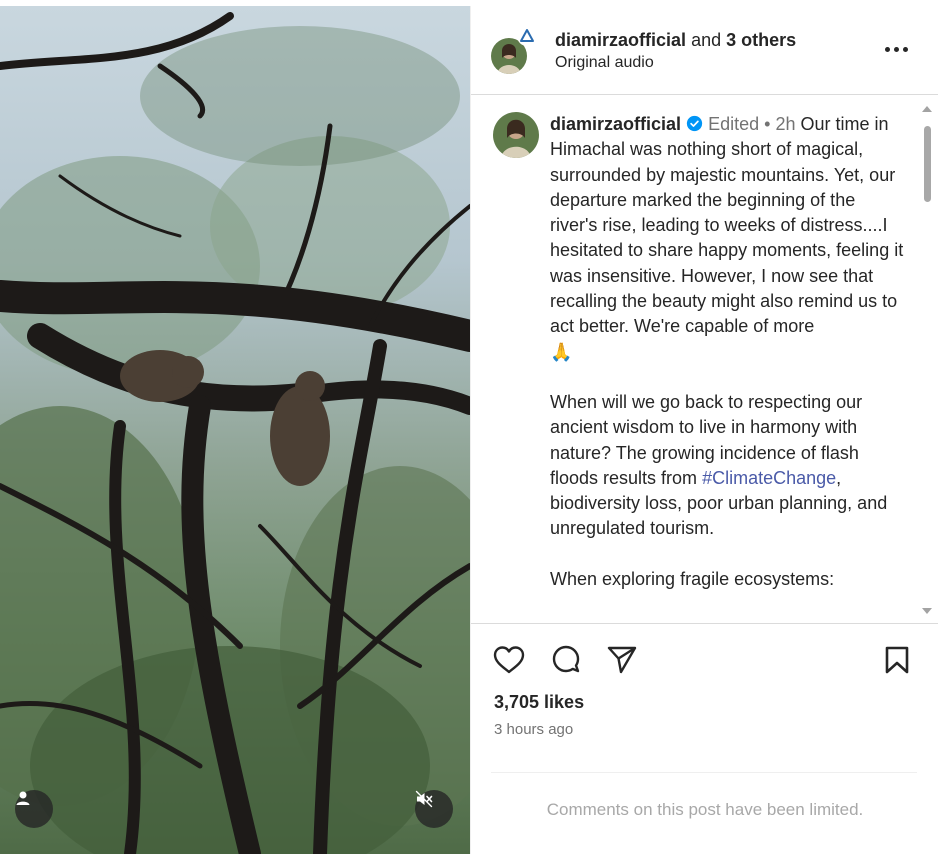  What do you see at coordinates (694, 123) in the screenshot?
I see `verified-badge-icon` at bounding box center [694, 123].